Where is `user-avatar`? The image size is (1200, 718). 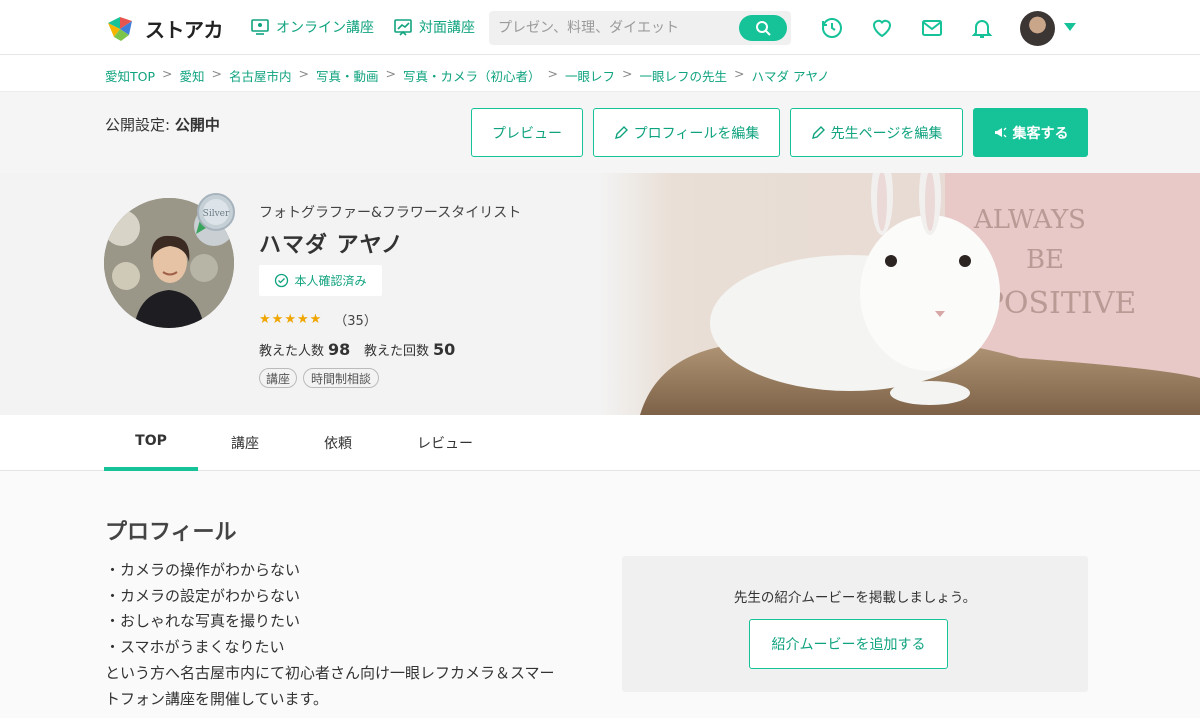 user-avatar is located at coordinates (1037, 28).